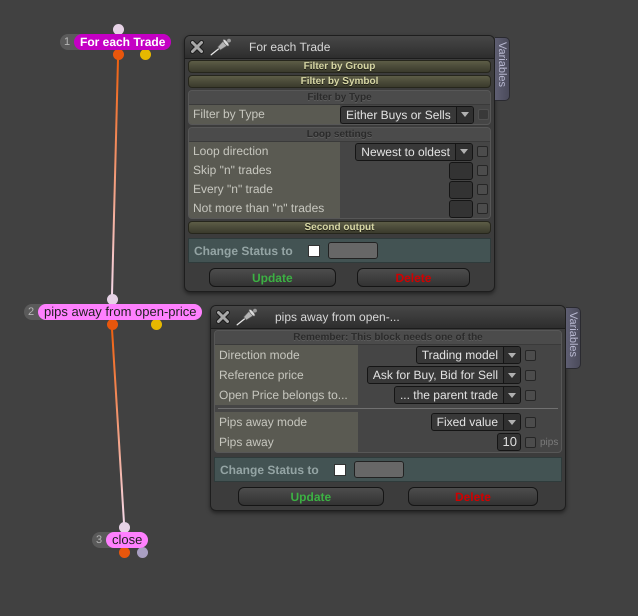 Image resolution: width=638 pixels, height=616 pixels. Describe the element at coordinates (264, 170) in the screenshot. I see `field-label: Skip "n" trades` at that location.